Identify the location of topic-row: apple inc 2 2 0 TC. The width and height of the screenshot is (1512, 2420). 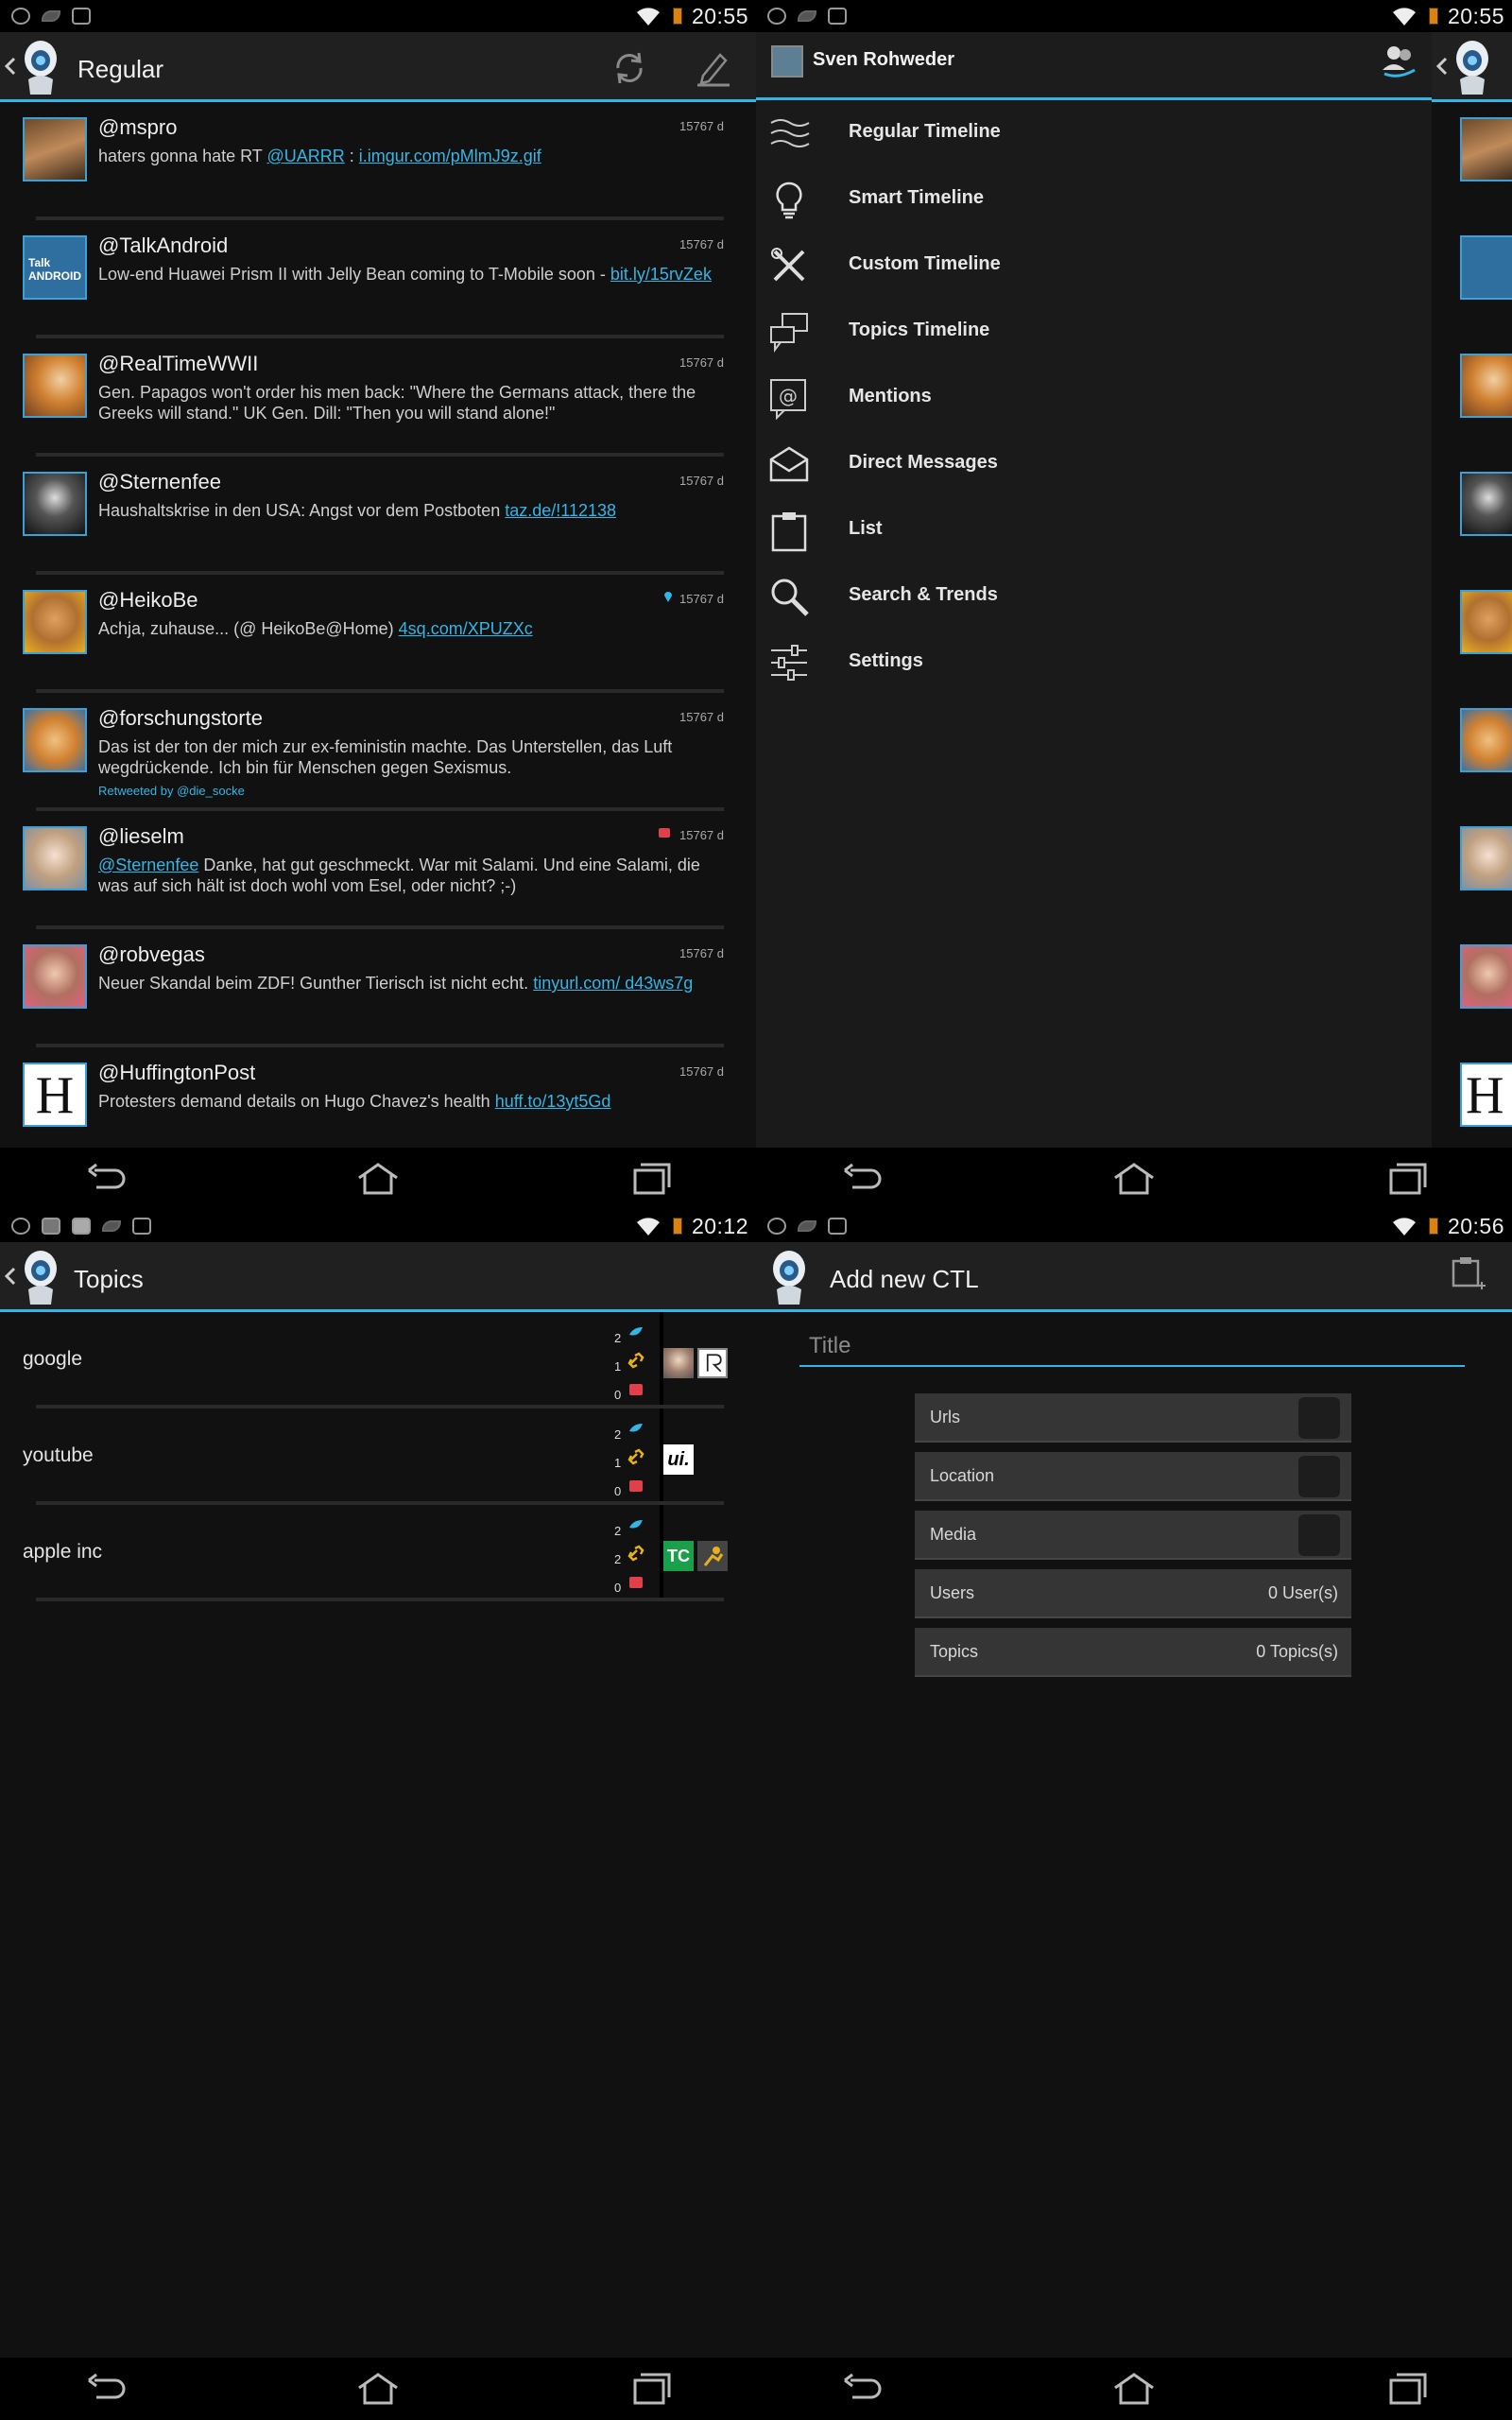
(375, 1553).